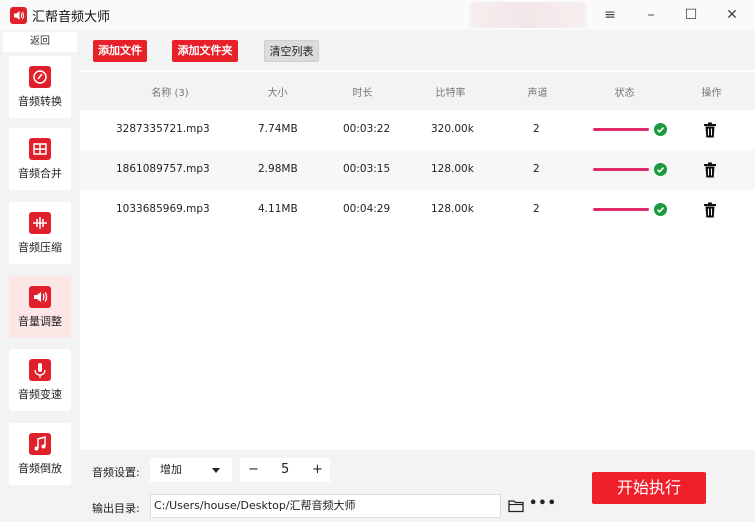 The width and height of the screenshot is (755, 522). I want to click on sidebar-item-label: 音频变速, so click(40, 394).